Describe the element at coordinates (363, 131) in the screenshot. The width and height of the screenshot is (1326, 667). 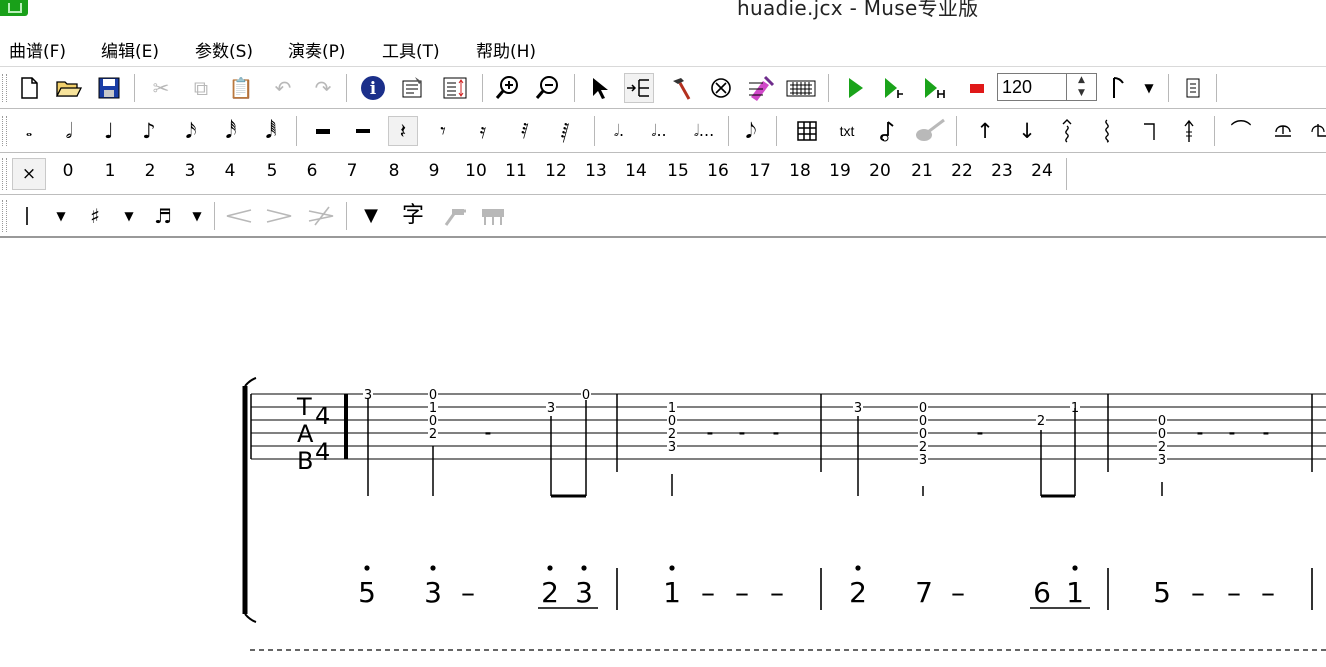
I see `half-rest-icon` at that location.